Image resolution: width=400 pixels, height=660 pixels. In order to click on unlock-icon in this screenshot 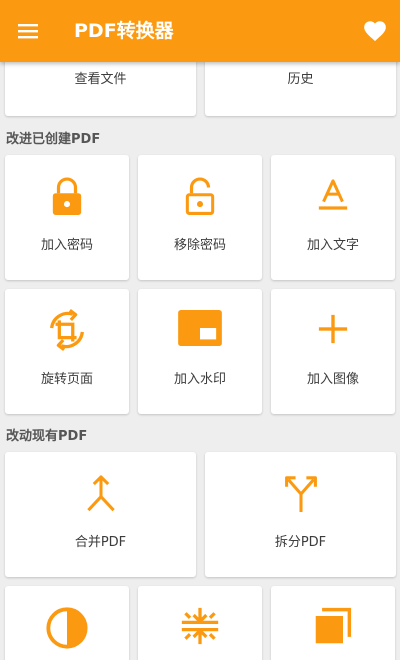, I will do `click(200, 196)`.